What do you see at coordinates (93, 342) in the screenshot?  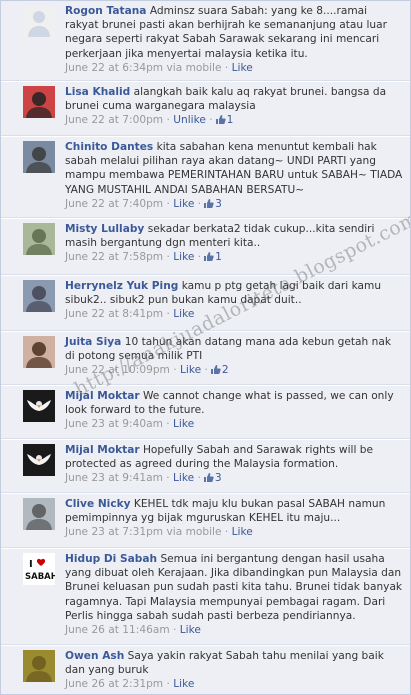 I see `comment-author-link: Juita Siya` at bounding box center [93, 342].